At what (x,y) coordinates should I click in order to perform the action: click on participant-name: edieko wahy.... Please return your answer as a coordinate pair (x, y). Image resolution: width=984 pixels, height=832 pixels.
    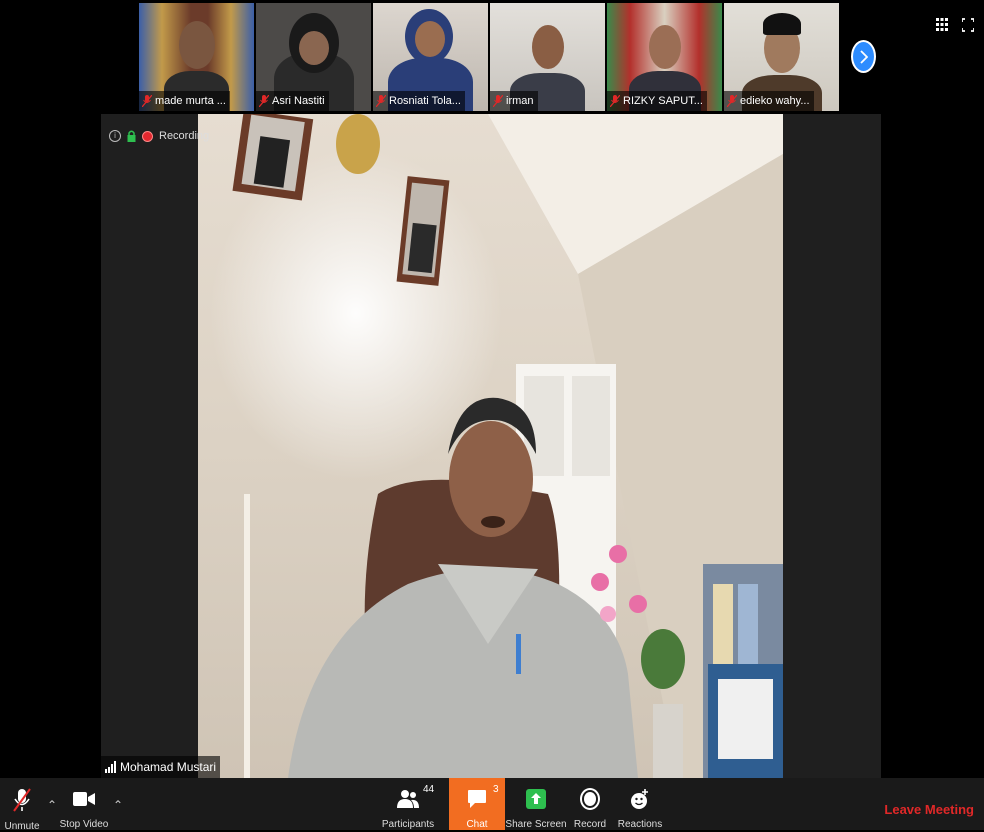
    Looking at the image, I should click on (775, 101).